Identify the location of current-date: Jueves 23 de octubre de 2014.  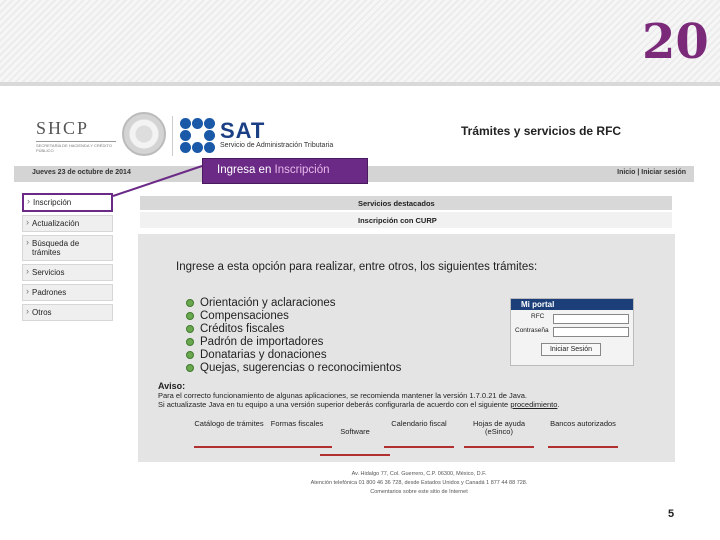
(81, 172).